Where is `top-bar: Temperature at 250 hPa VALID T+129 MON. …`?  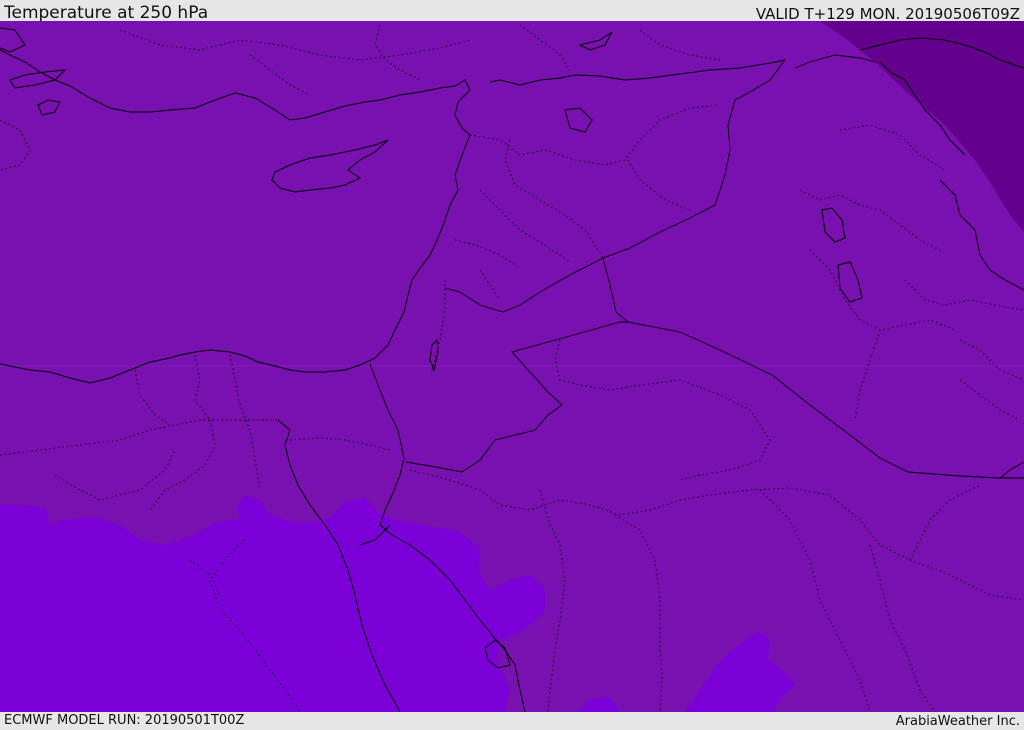 top-bar: Temperature at 250 hPa VALID T+129 MON. … is located at coordinates (512, 11).